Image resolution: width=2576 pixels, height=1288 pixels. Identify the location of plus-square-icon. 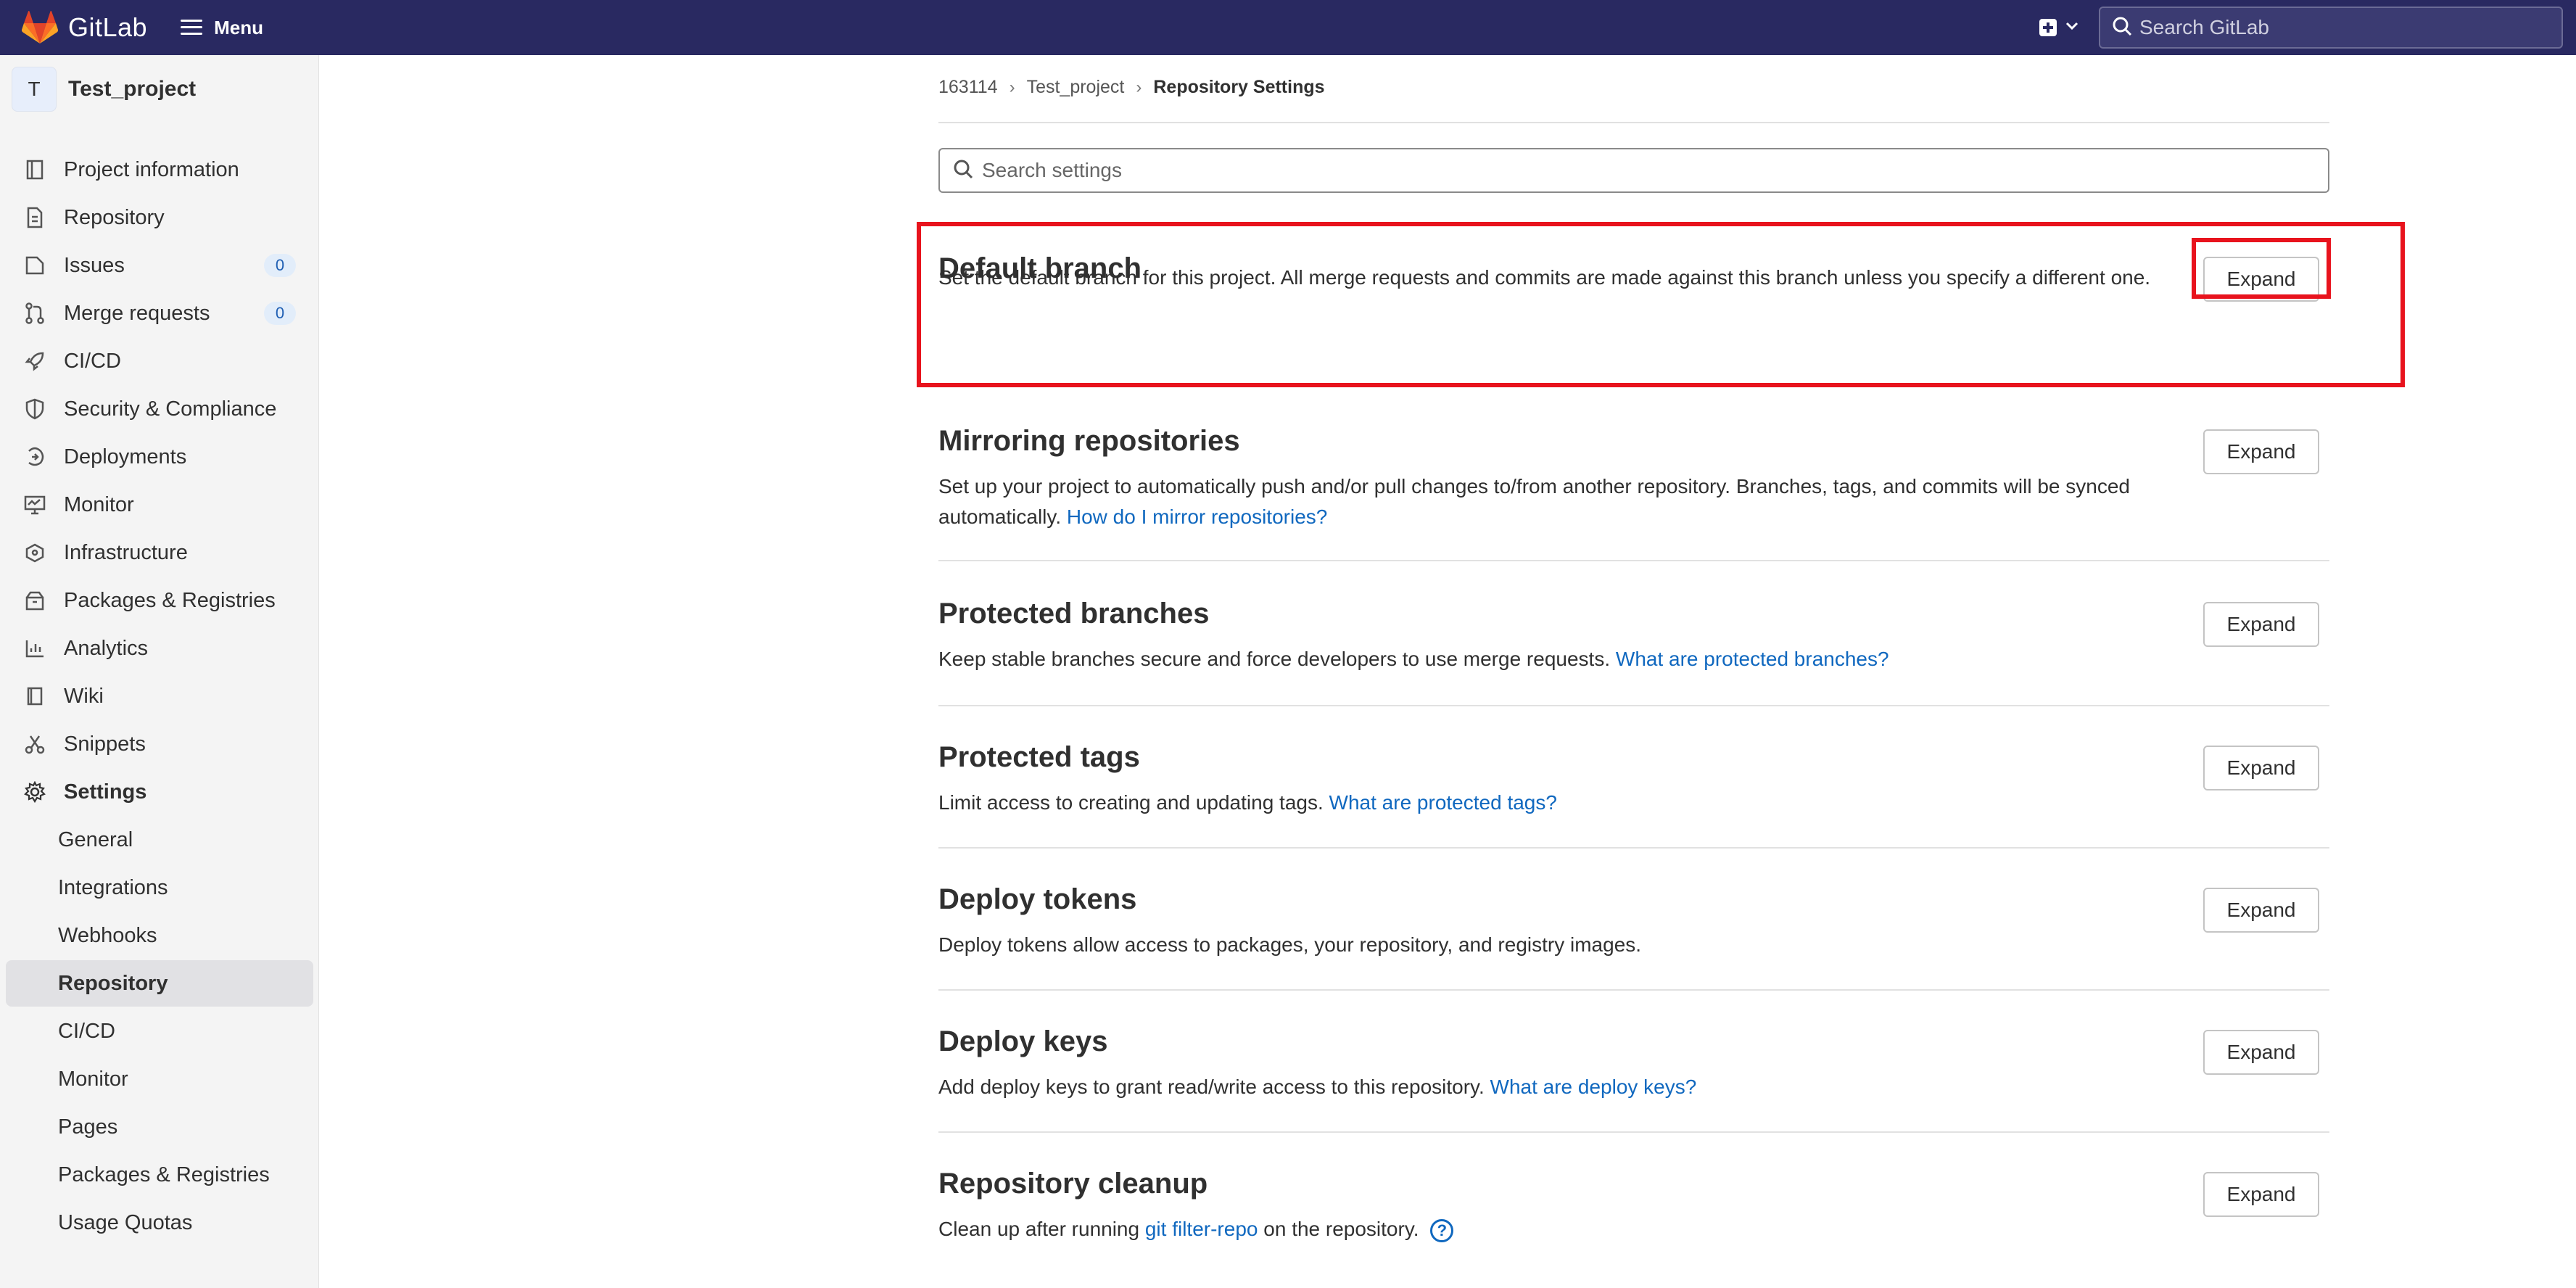
(2048, 27).